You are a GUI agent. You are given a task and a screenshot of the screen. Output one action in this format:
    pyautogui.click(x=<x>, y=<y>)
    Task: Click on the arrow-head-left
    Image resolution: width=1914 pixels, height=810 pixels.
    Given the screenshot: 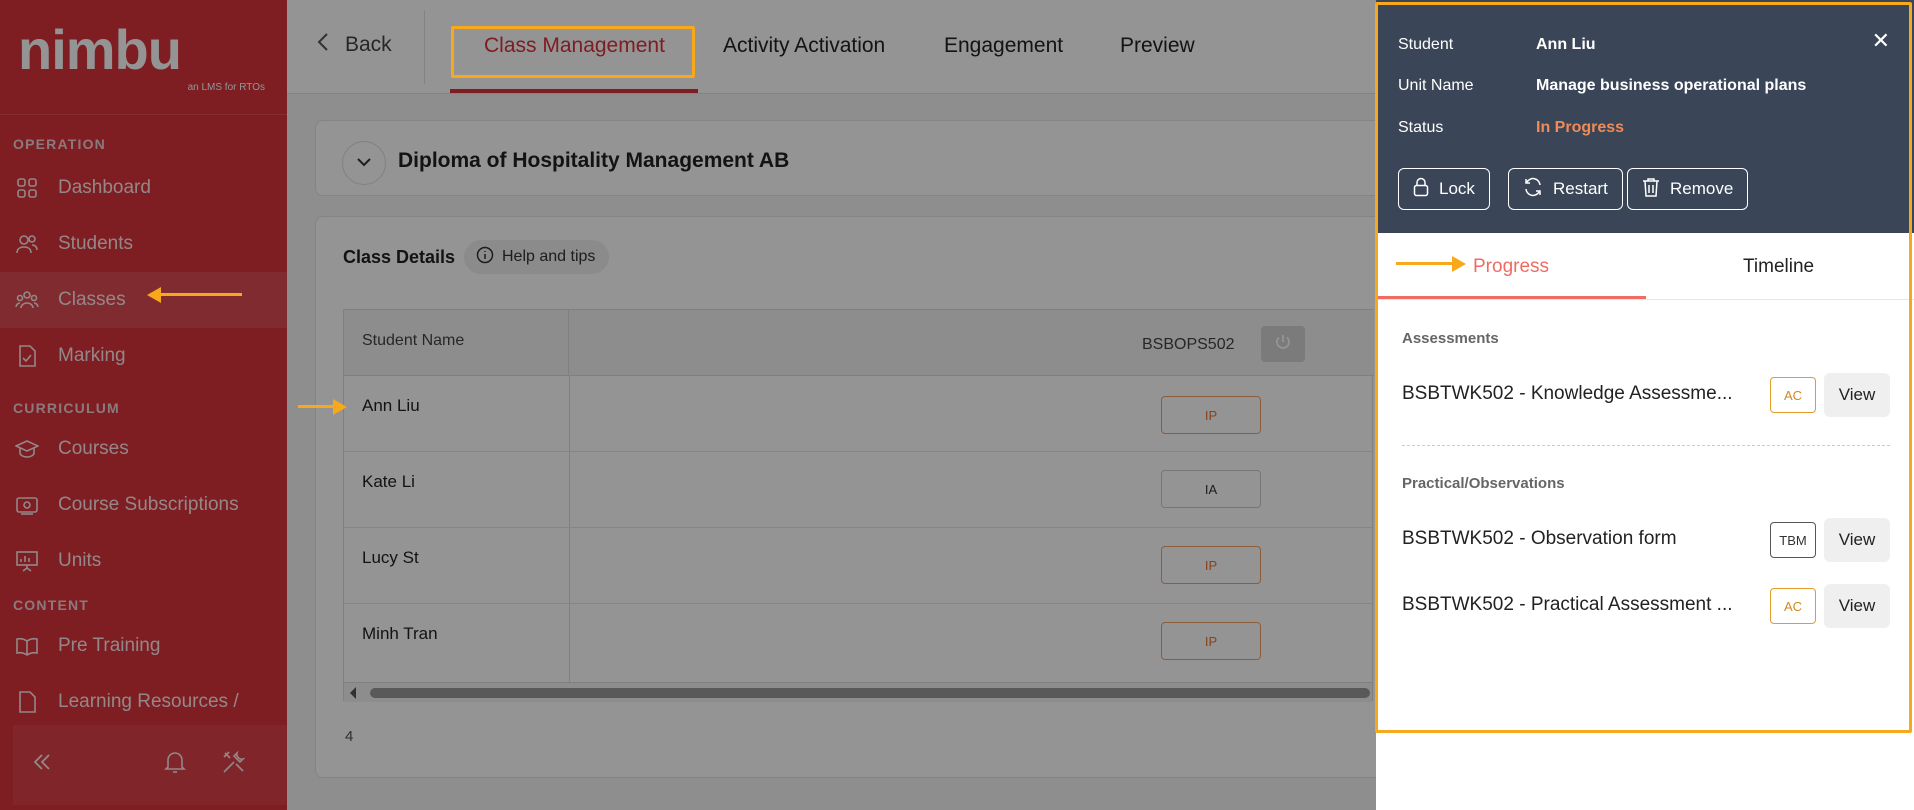 What is the action you would take?
    pyautogui.click(x=154, y=295)
    